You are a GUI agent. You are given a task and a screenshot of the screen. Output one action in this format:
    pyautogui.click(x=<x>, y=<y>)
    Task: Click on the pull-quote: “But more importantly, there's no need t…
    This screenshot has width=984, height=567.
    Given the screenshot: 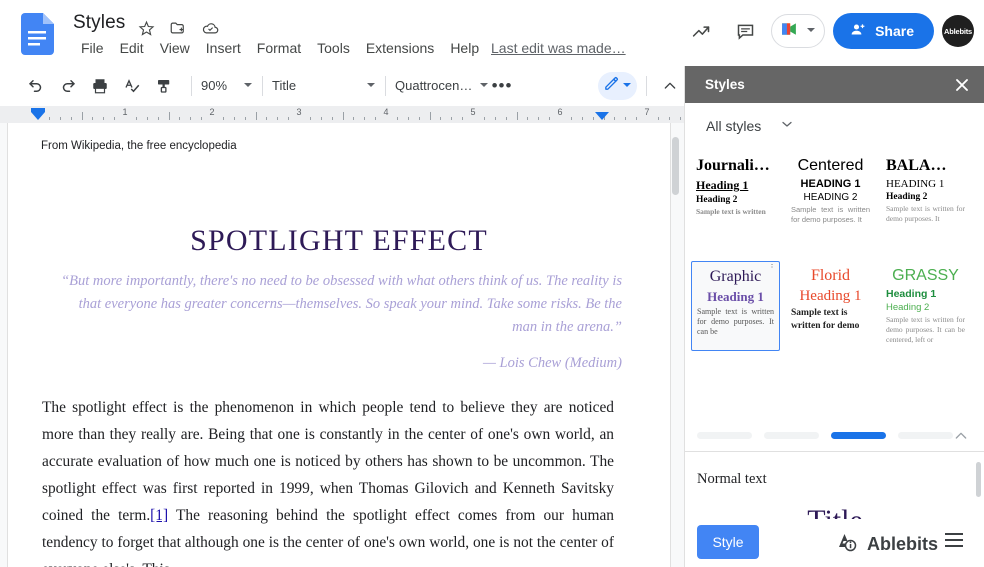 What is the action you would take?
    pyautogui.click(x=341, y=304)
    